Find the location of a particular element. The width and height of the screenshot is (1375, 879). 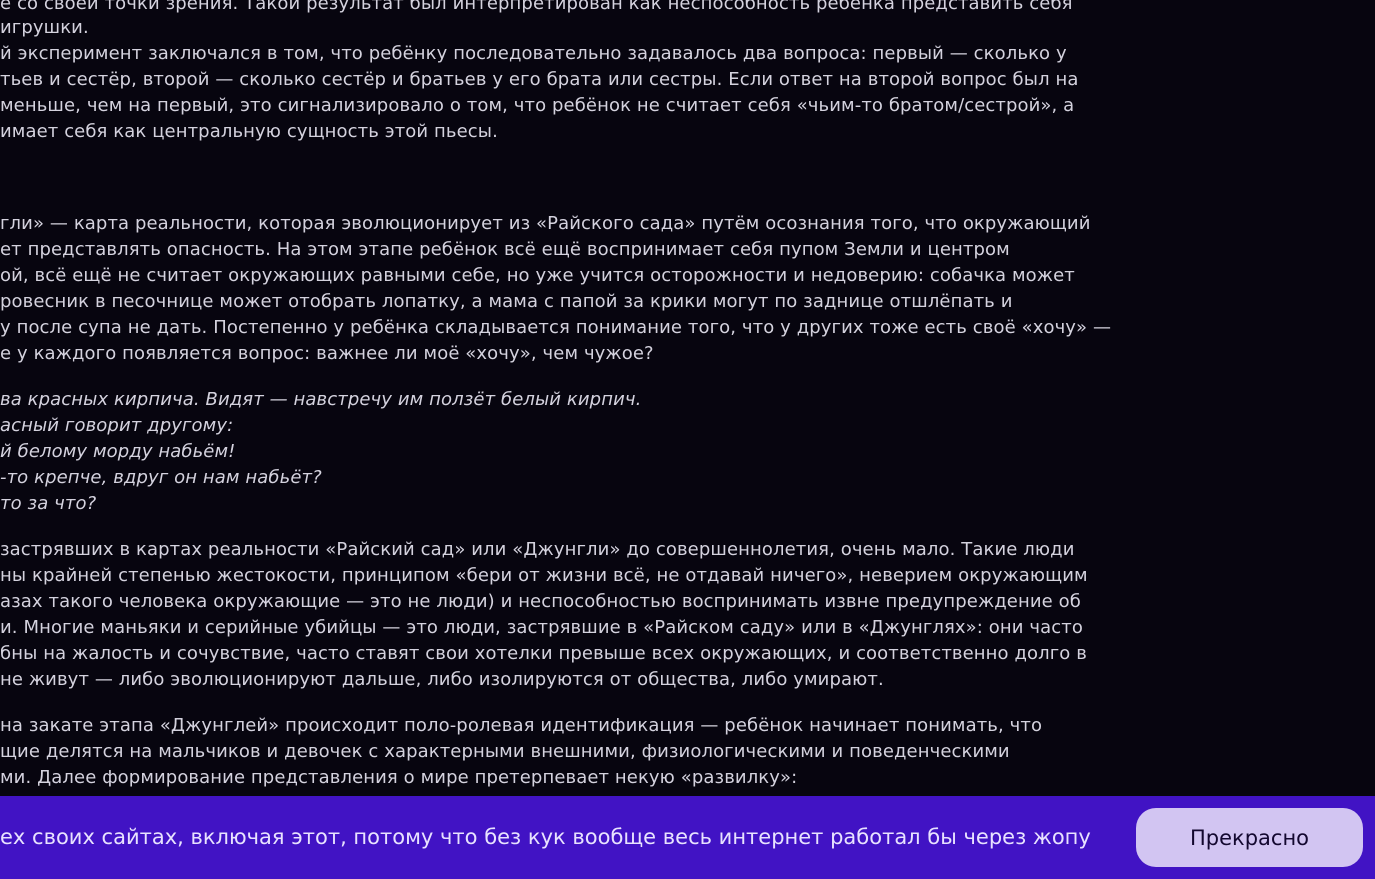

joke-line: й белому морду набьём! is located at coordinates (118, 451).